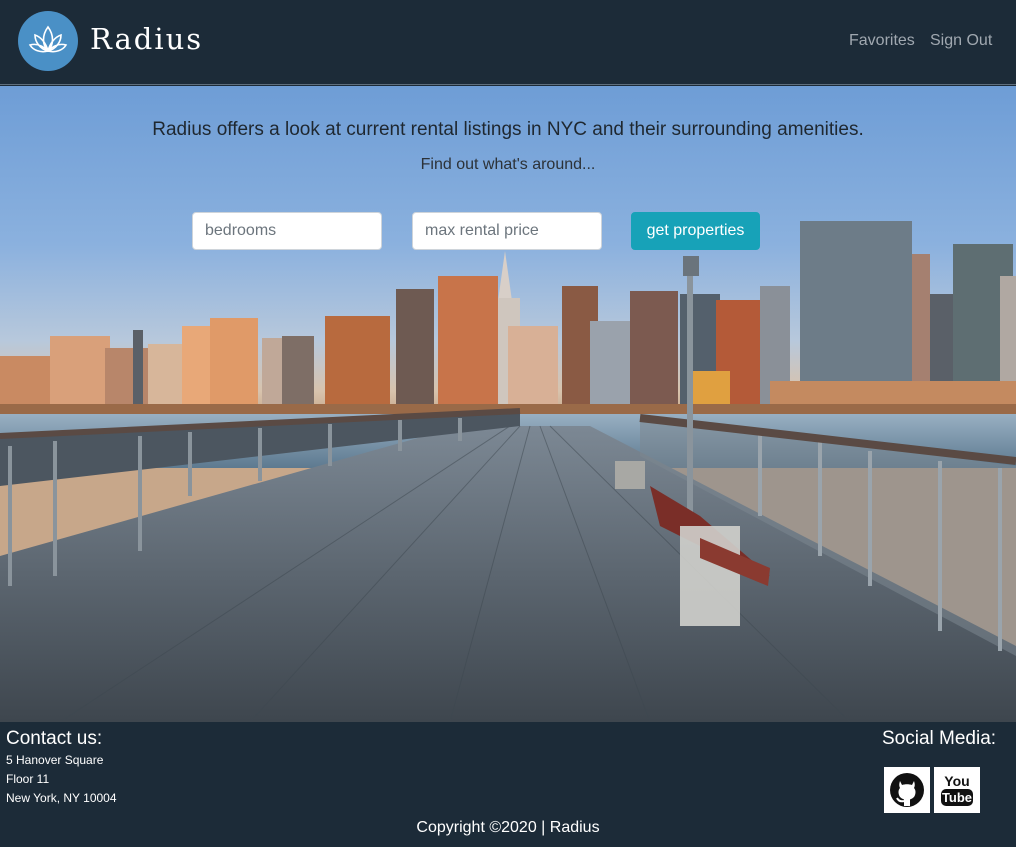 This screenshot has height=847, width=1016. I want to click on youtube-you-text: You, so click(956, 781).